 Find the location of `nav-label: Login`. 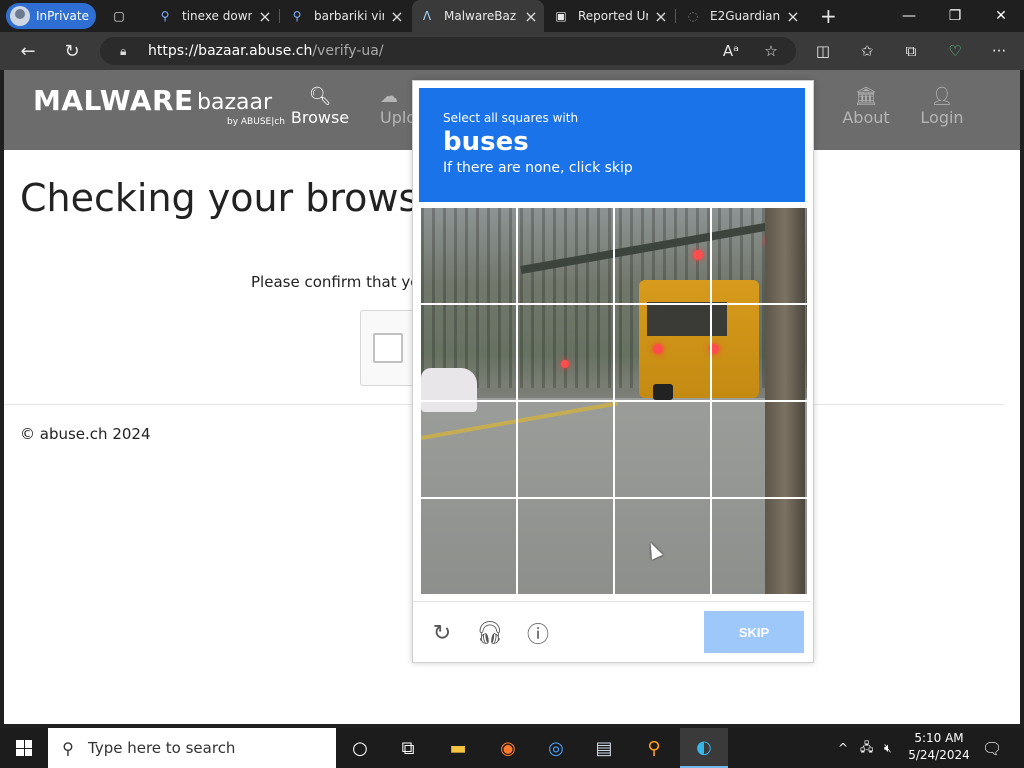

nav-label: Login is located at coordinates (942, 117).